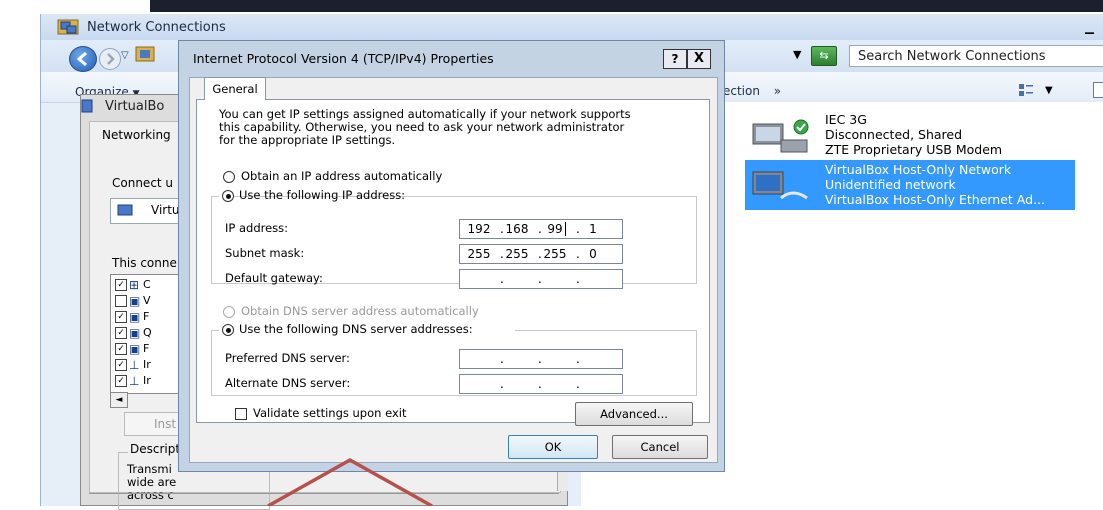 The height and width of the screenshot is (510, 1103). What do you see at coordinates (241, 414) in the screenshot?
I see `validate-checkbox` at bounding box center [241, 414].